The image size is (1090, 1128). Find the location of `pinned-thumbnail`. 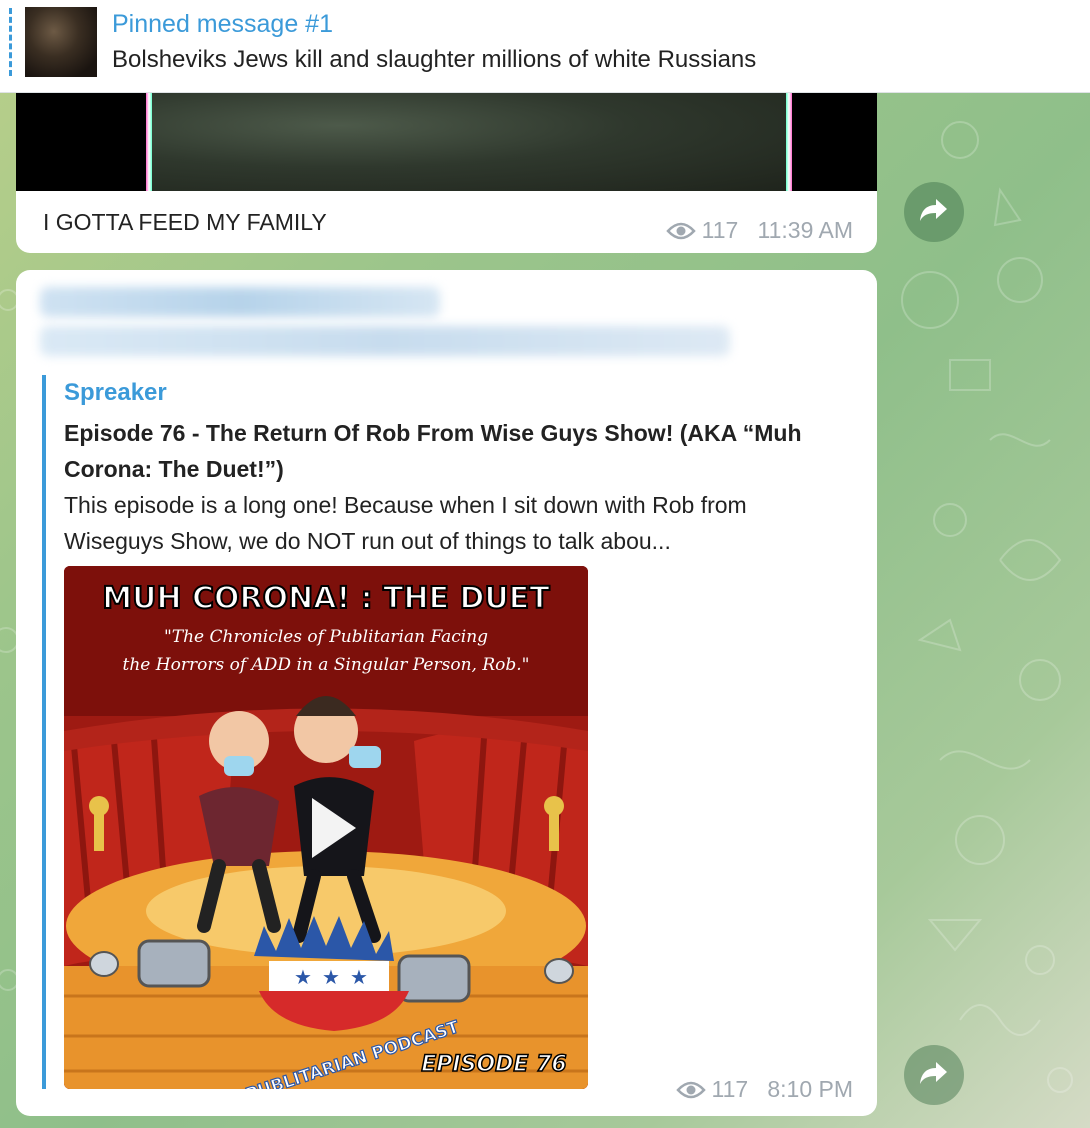

pinned-thumbnail is located at coordinates (61, 42).